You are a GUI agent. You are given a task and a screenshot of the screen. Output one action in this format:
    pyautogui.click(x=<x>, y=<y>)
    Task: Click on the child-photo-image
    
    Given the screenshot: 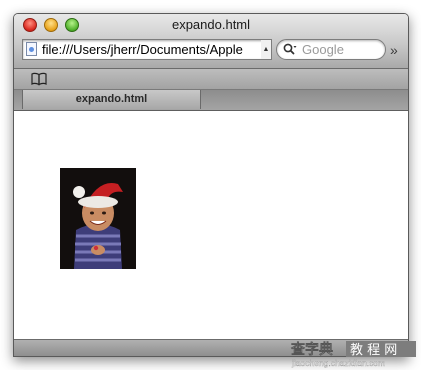 What is the action you would take?
    pyautogui.click(x=98, y=218)
    